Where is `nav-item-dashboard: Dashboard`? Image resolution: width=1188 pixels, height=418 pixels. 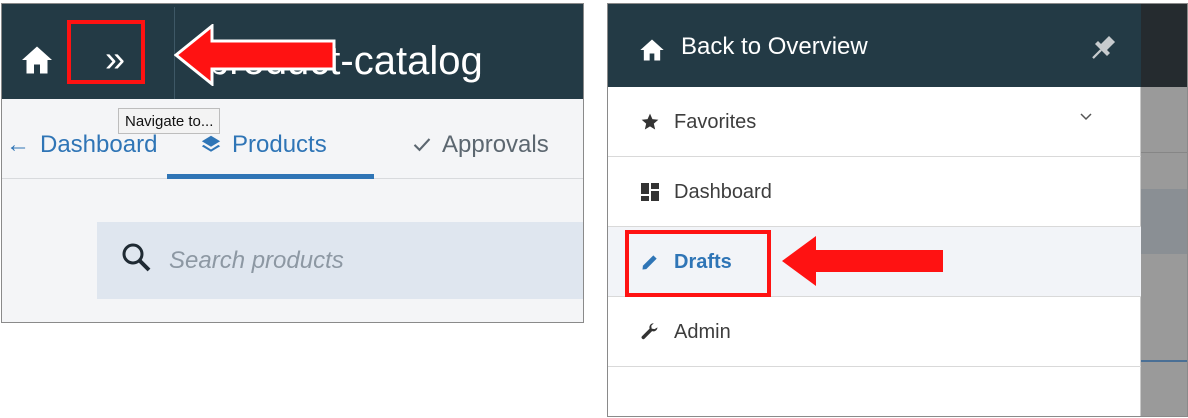
nav-item-dashboard: Dashboard is located at coordinates (874, 192).